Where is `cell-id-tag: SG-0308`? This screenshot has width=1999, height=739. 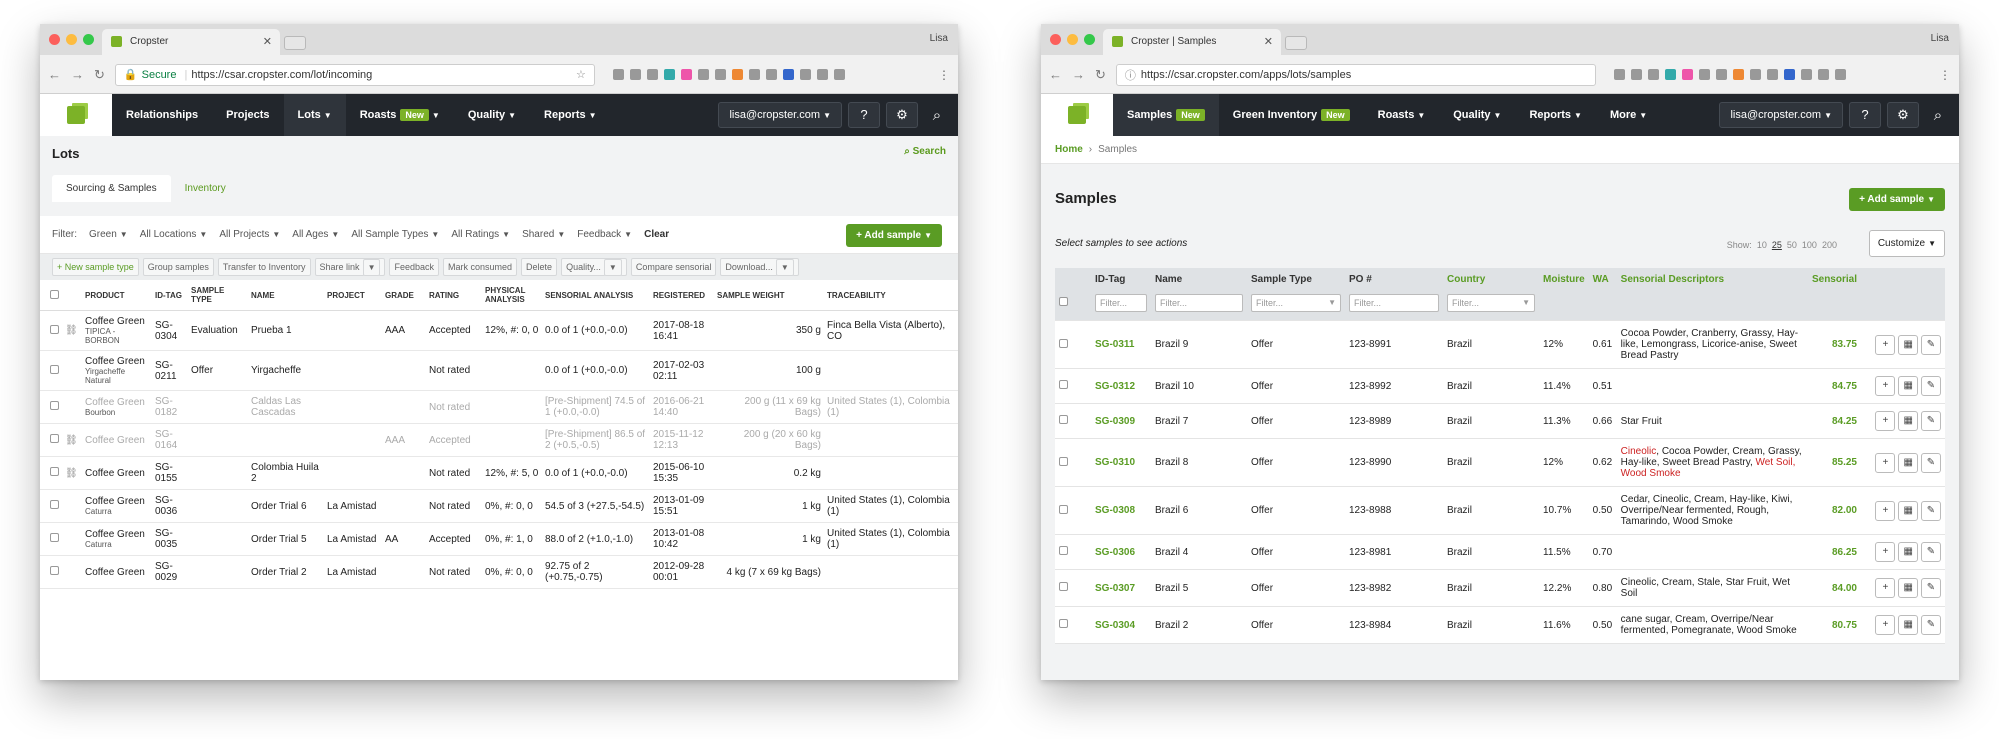
cell-id-tag: SG-0308 is located at coordinates (1121, 510).